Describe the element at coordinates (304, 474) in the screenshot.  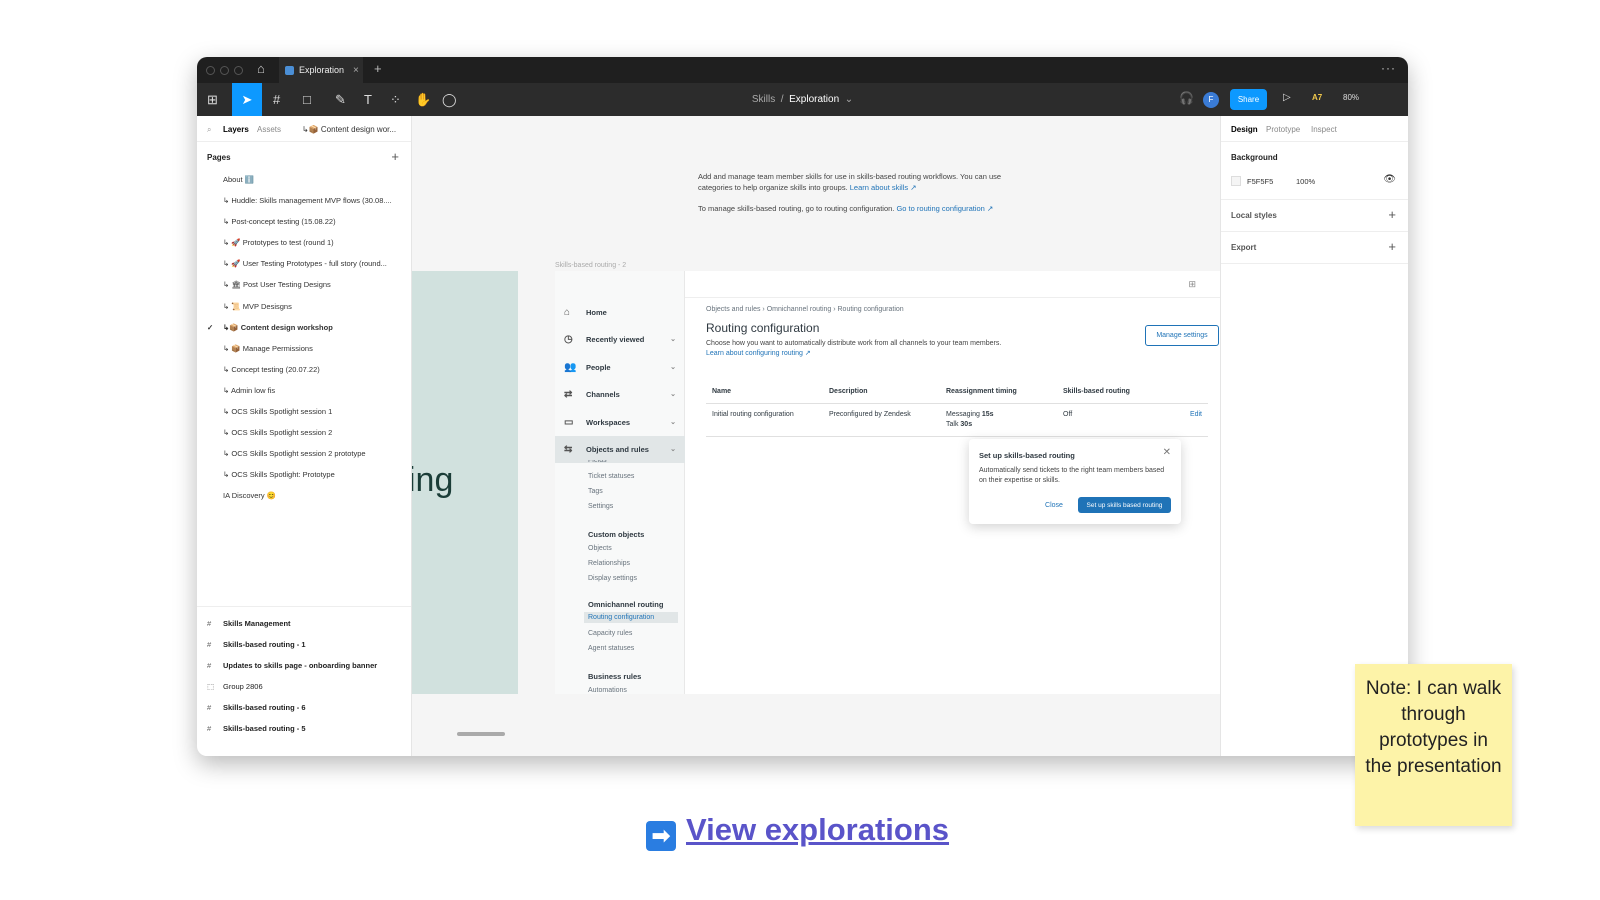
I see `page-item: ↳ OCS Skills Spotlight: Prototype` at that location.